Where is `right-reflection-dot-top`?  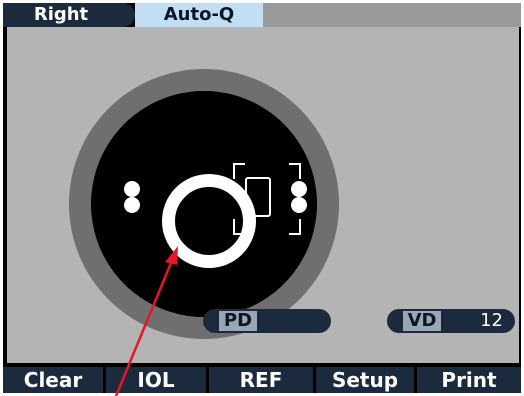
right-reflection-dot-top is located at coordinates (299, 189).